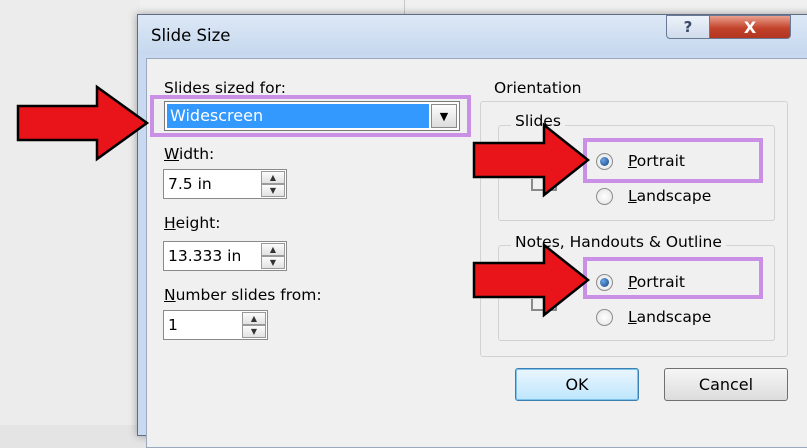 Image resolution: width=807 pixels, height=448 pixels. Describe the element at coordinates (673, 278) in the screenshot. I see `notes-portrait-highlight` at that location.